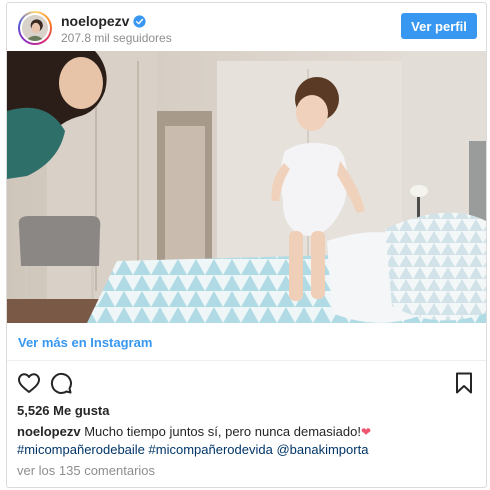  I want to click on username-row: noelopezv, so click(104, 21).